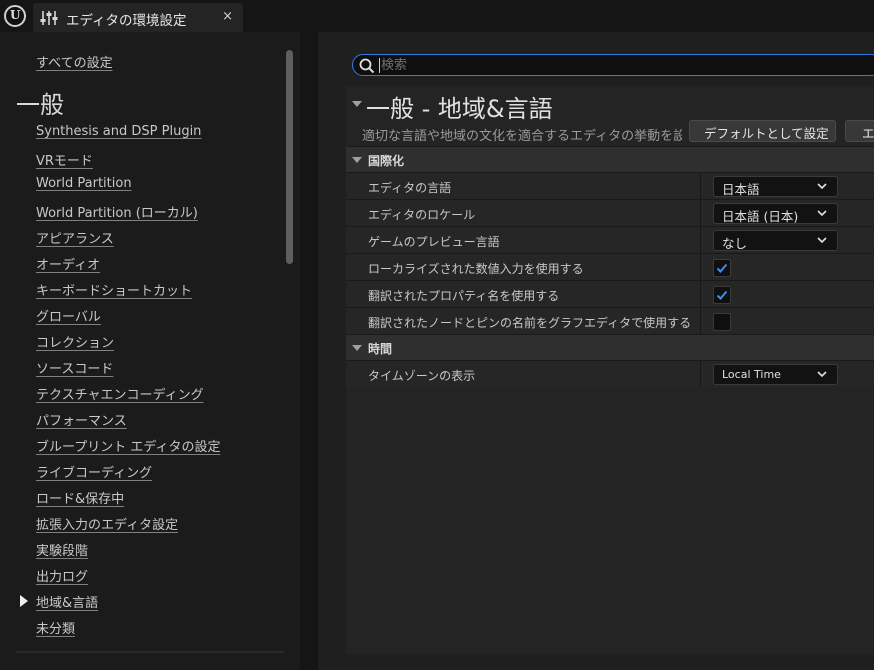 Image resolution: width=874 pixels, height=670 pixels. I want to click on setting-row-translated-node-pin-names: 翻訳されたノードとピンの名前をグラフエディタで使用する, so click(610, 321).